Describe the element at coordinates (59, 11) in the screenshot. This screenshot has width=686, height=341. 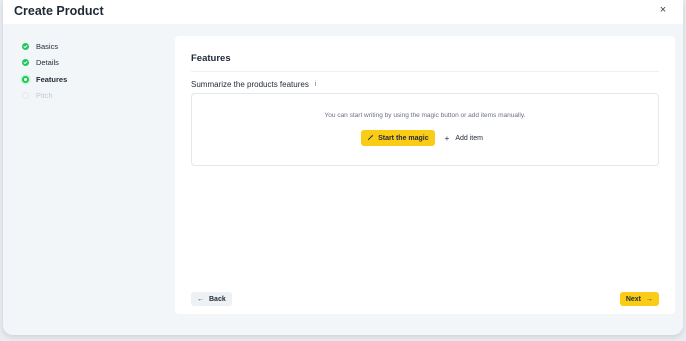
I see `dialog-title: Create Product` at that location.